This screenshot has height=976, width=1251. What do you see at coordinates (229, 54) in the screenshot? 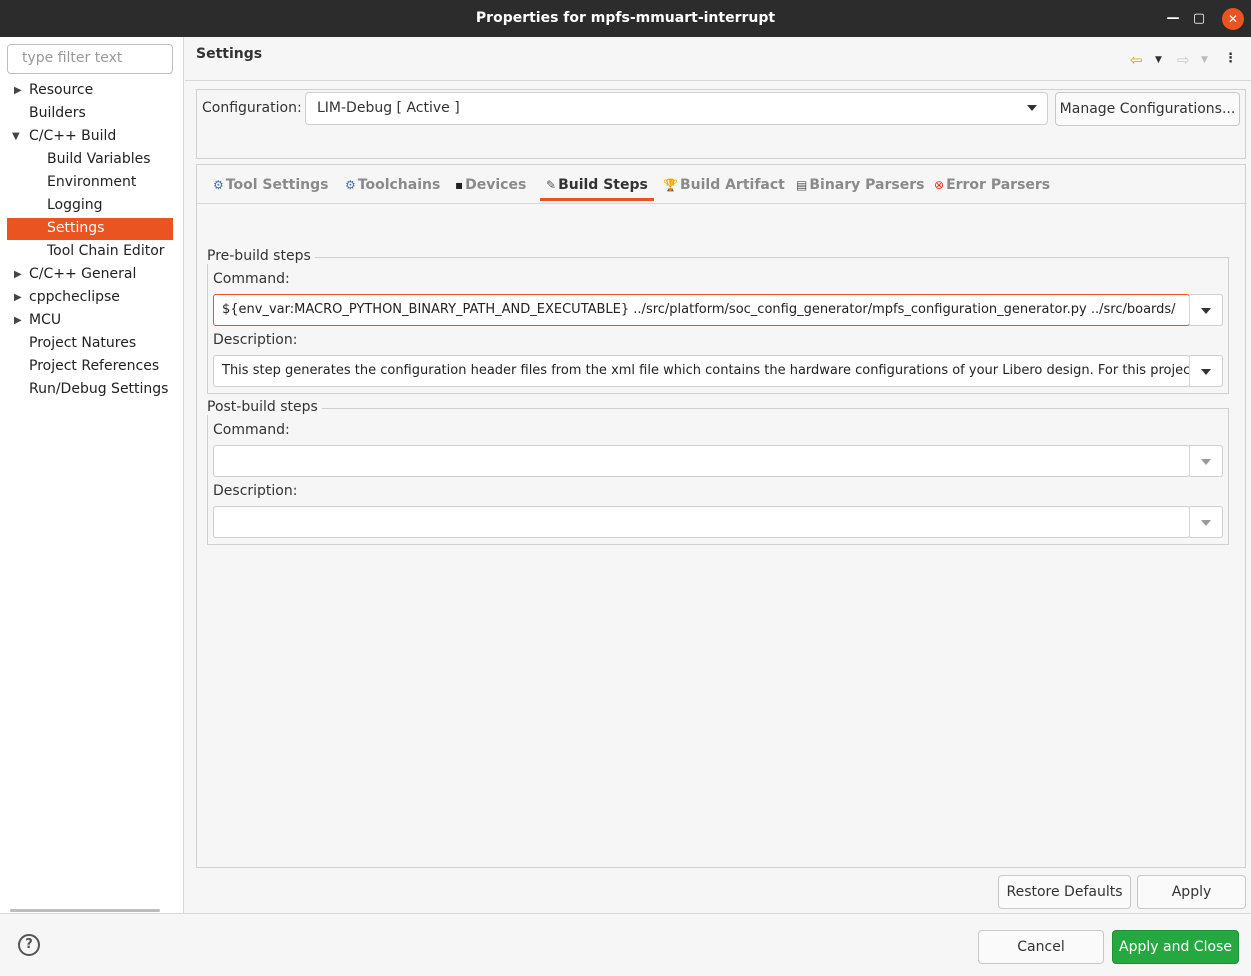
I see `page-title: Settings` at bounding box center [229, 54].